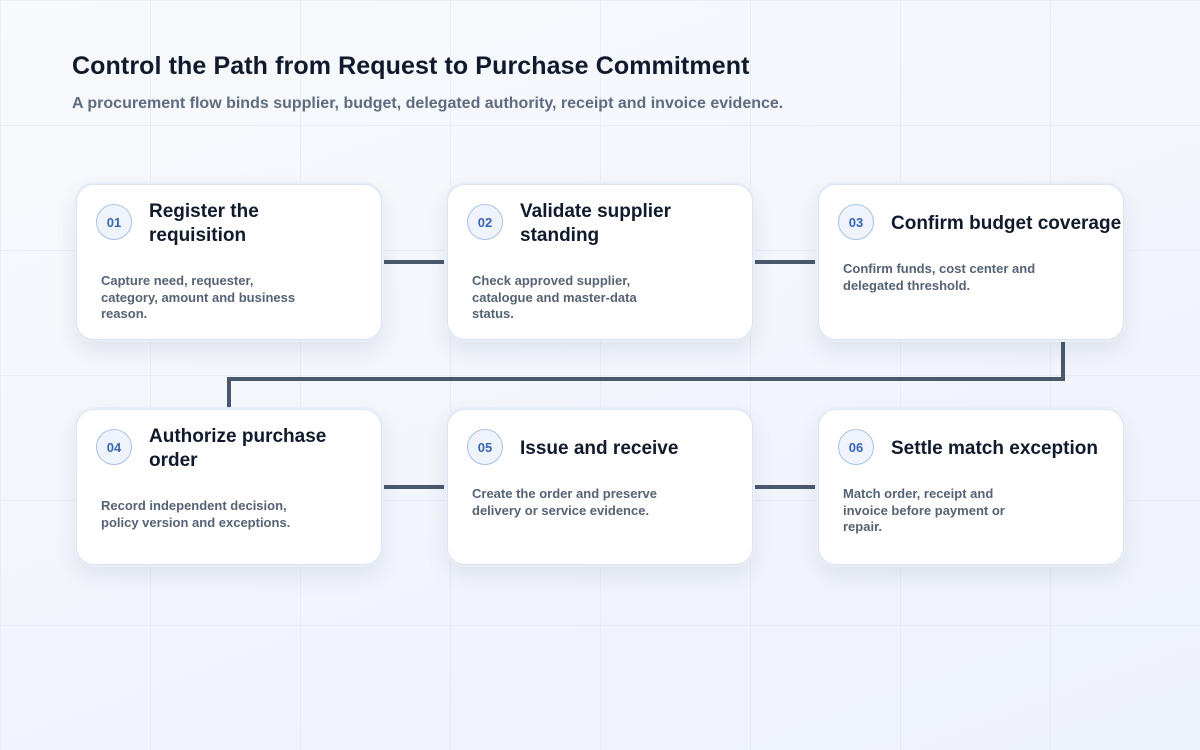 The image size is (1200, 750). Describe the element at coordinates (238, 448) in the screenshot. I see `step-title: Authorize purchase order` at that location.